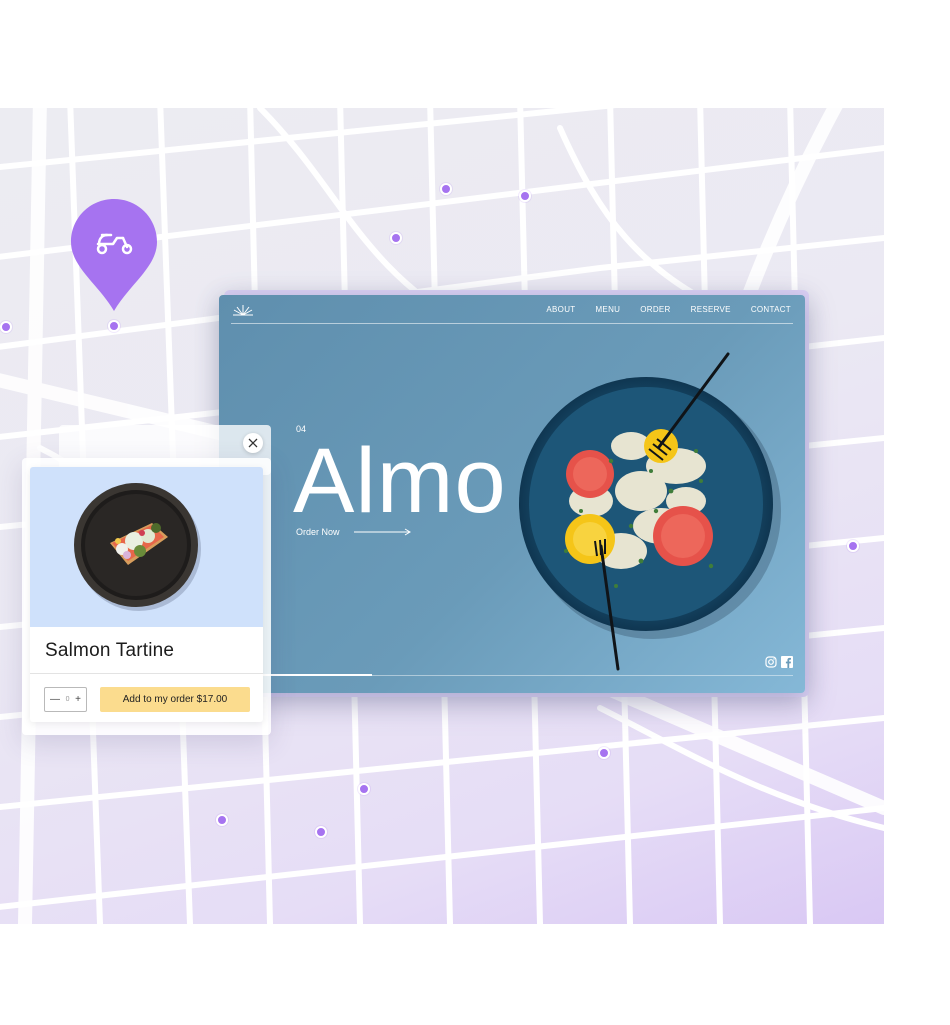  What do you see at coordinates (560, 309) in the screenshot?
I see `nav-about: ABOUT` at bounding box center [560, 309].